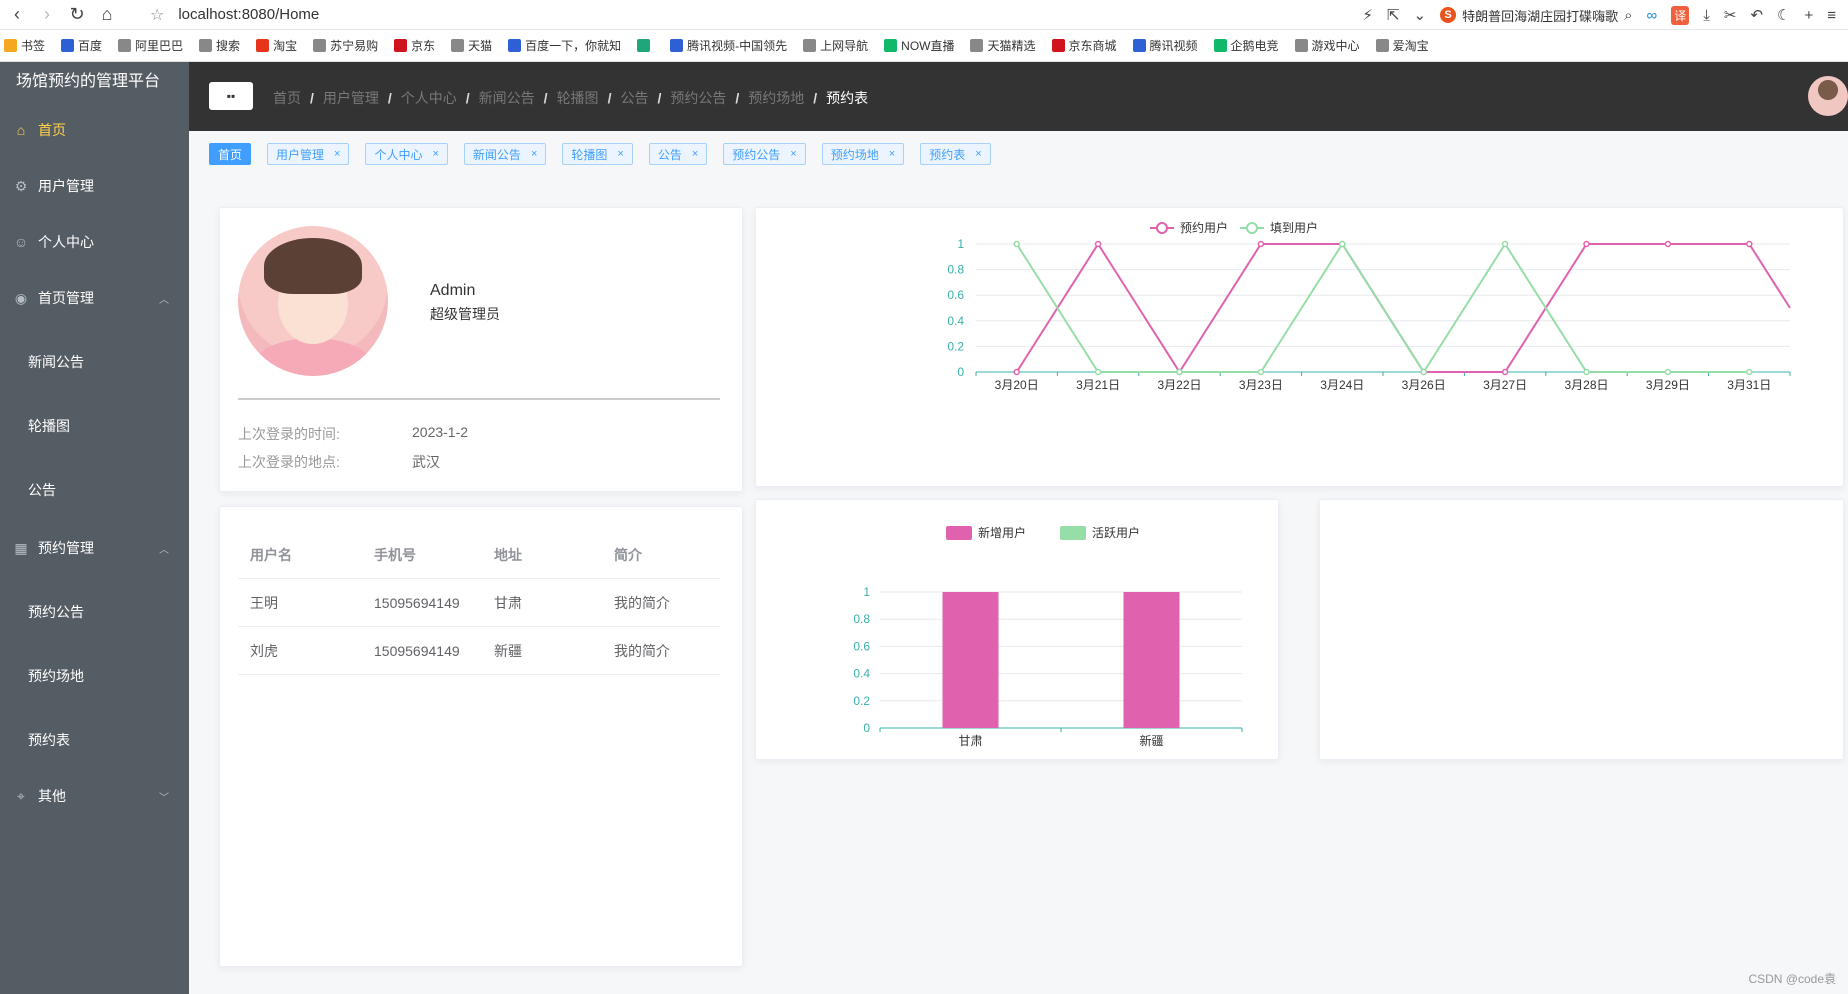 The height and width of the screenshot is (994, 1848). I want to click on sidebar-item-user-management: ⚙ 用户管理, so click(94, 186).